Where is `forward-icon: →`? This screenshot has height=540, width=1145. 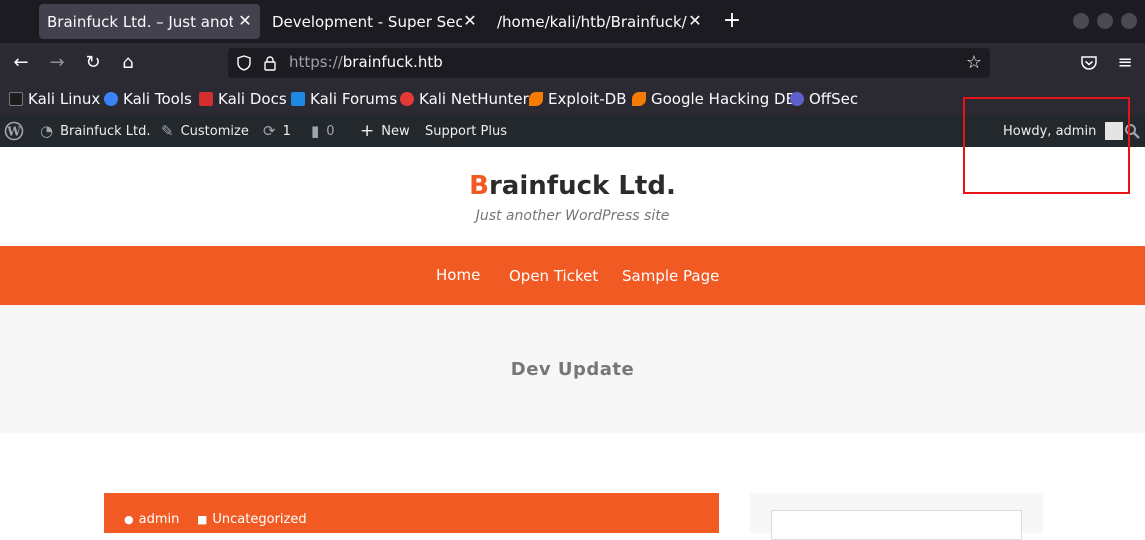 forward-icon: → is located at coordinates (57, 63).